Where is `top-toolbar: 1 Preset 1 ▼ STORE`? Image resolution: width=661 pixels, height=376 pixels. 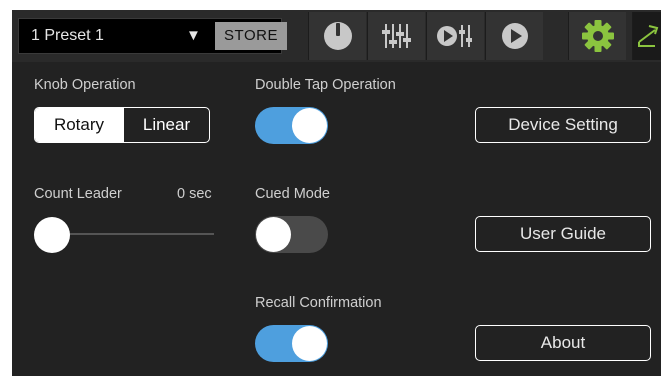 top-toolbar: 1 Preset 1 ▼ STORE is located at coordinates (336, 36).